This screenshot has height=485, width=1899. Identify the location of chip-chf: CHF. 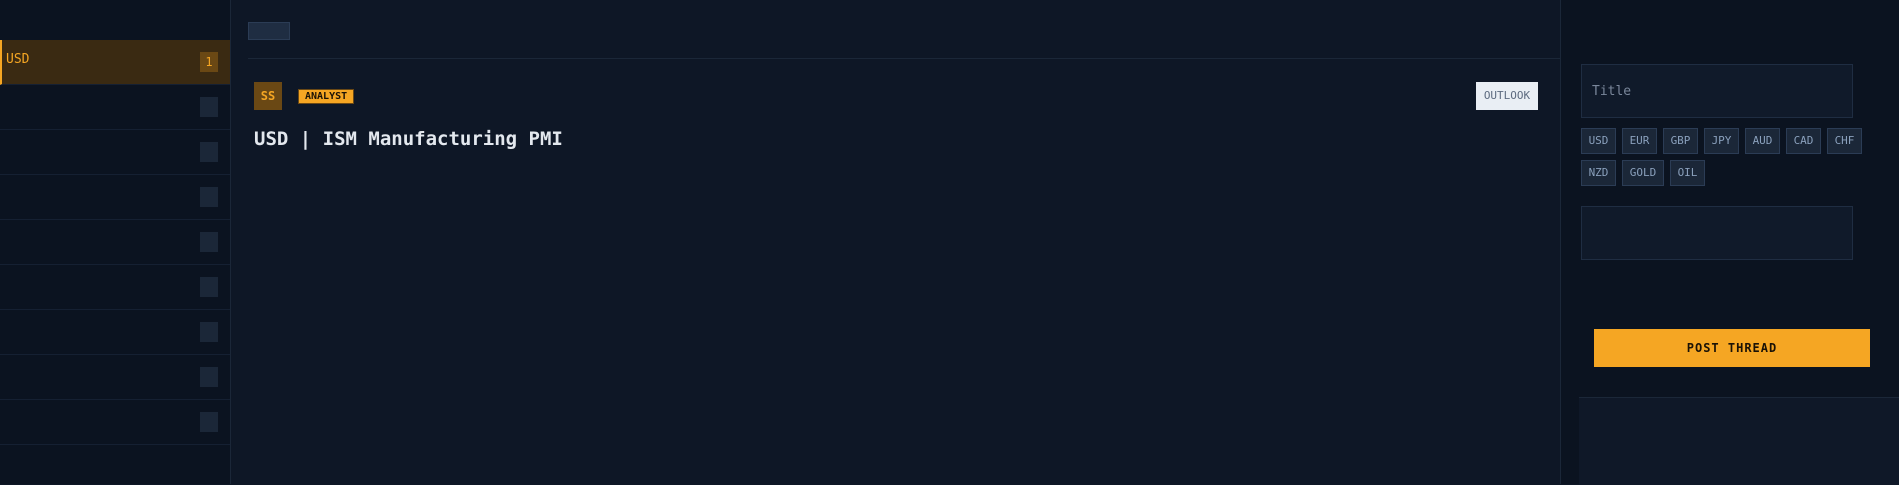
(1844, 141).